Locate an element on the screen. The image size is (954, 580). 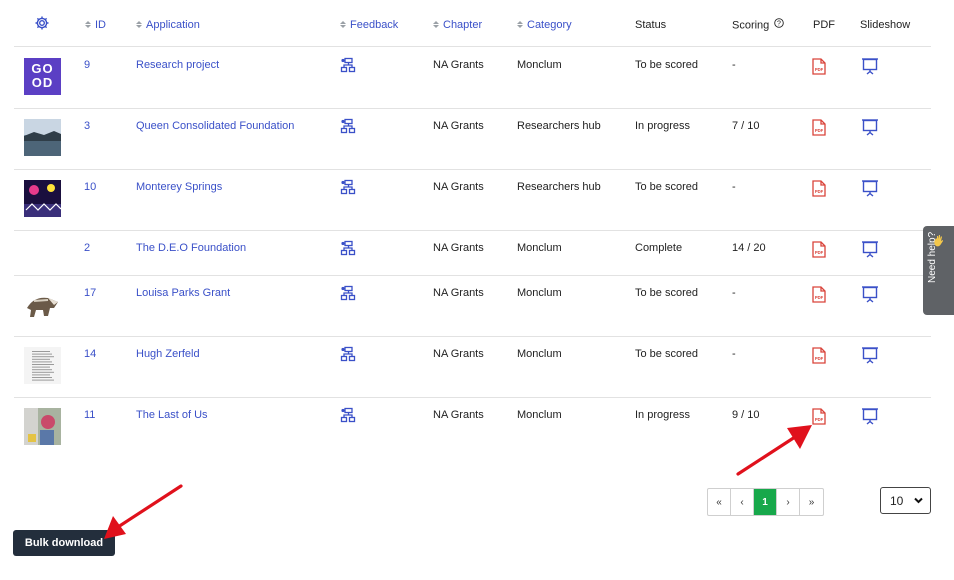
annotation-arrows is located at coordinates (458, 482).